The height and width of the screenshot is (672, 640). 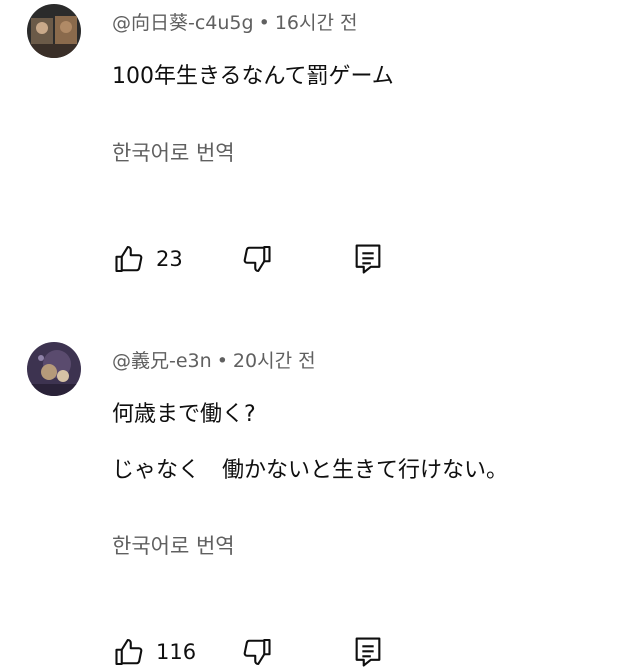 I want to click on author-name: @義兄-e3n, so click(x=162, y=361).